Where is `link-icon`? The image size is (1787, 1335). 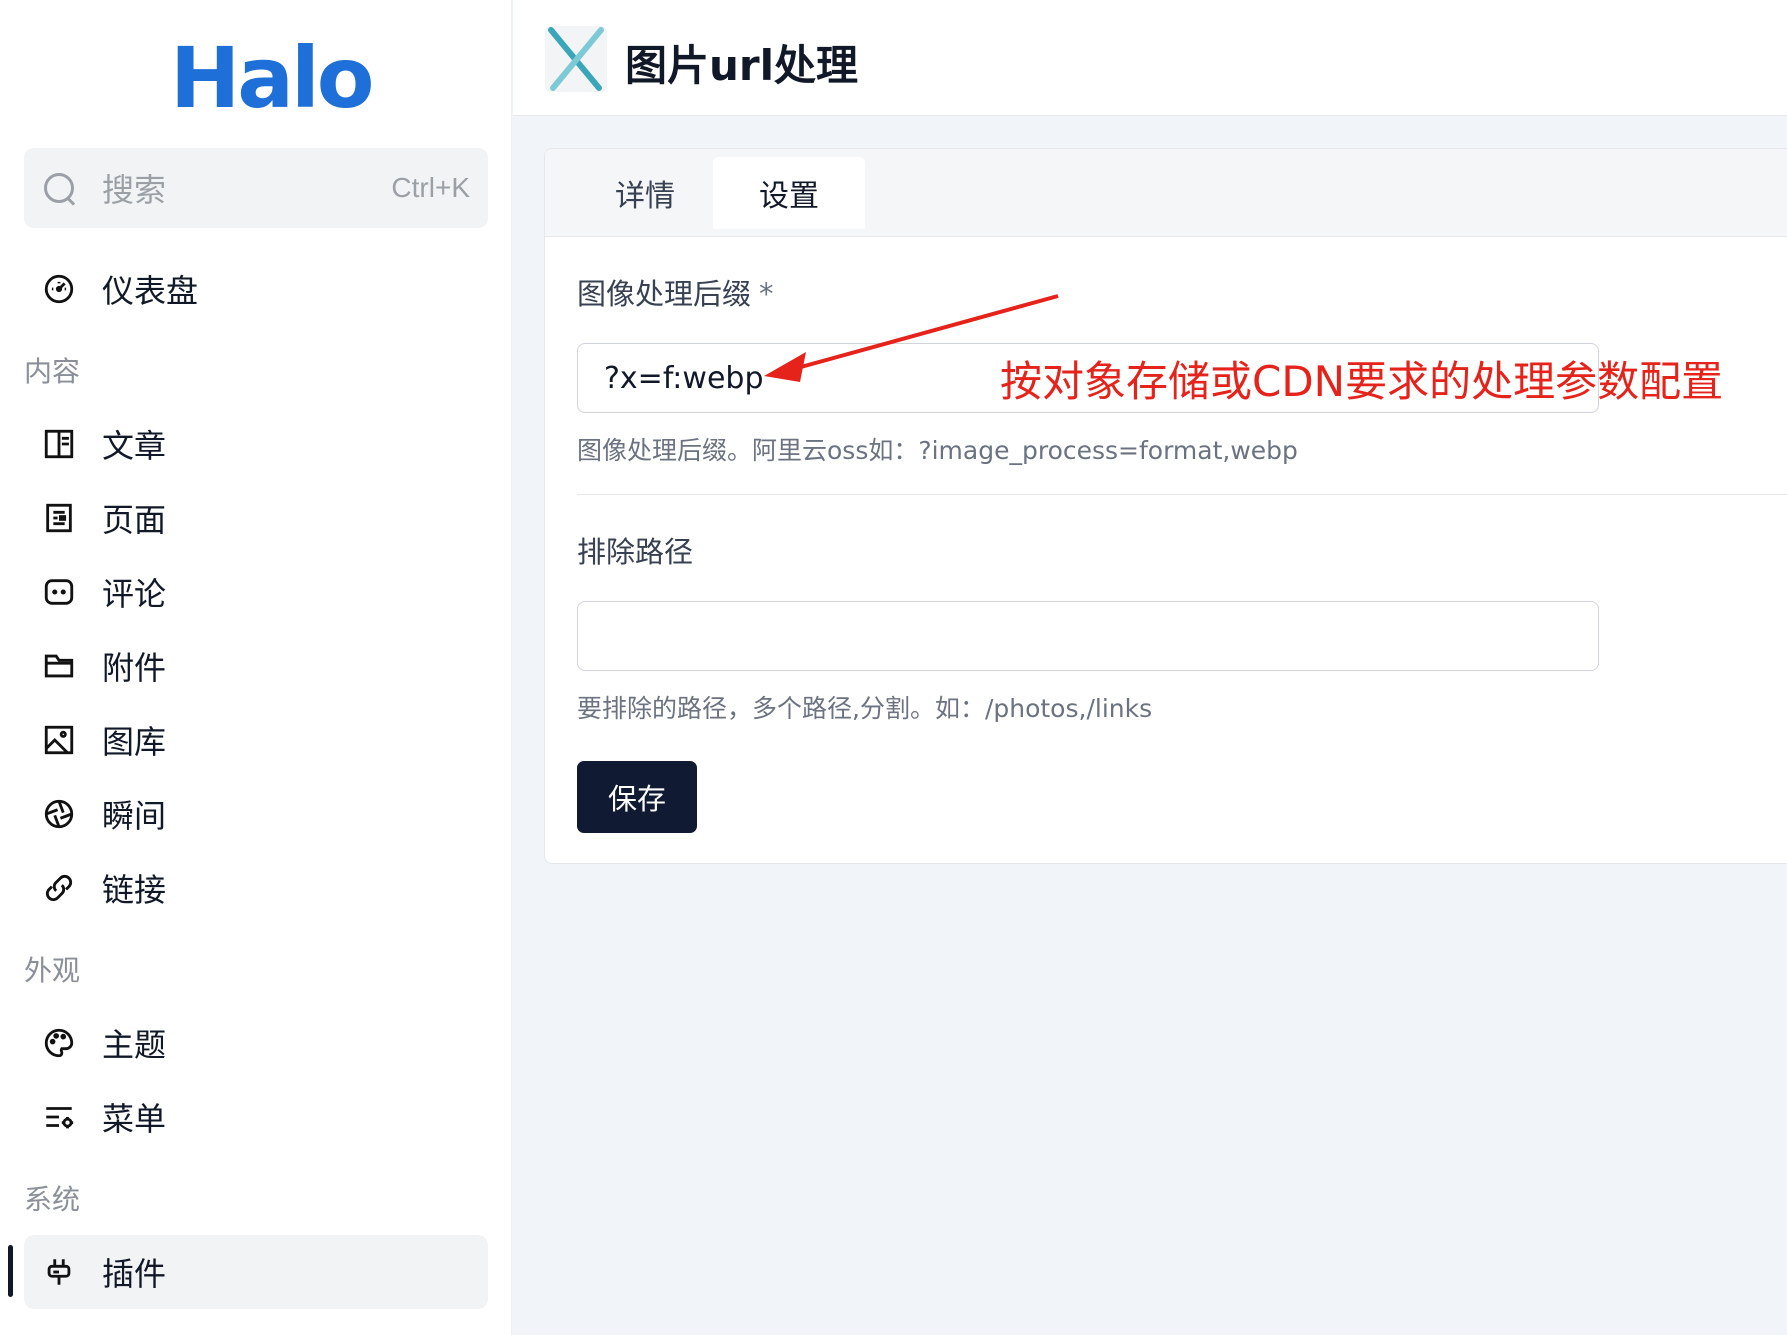 link-icon is located at coordinates (59, 888).